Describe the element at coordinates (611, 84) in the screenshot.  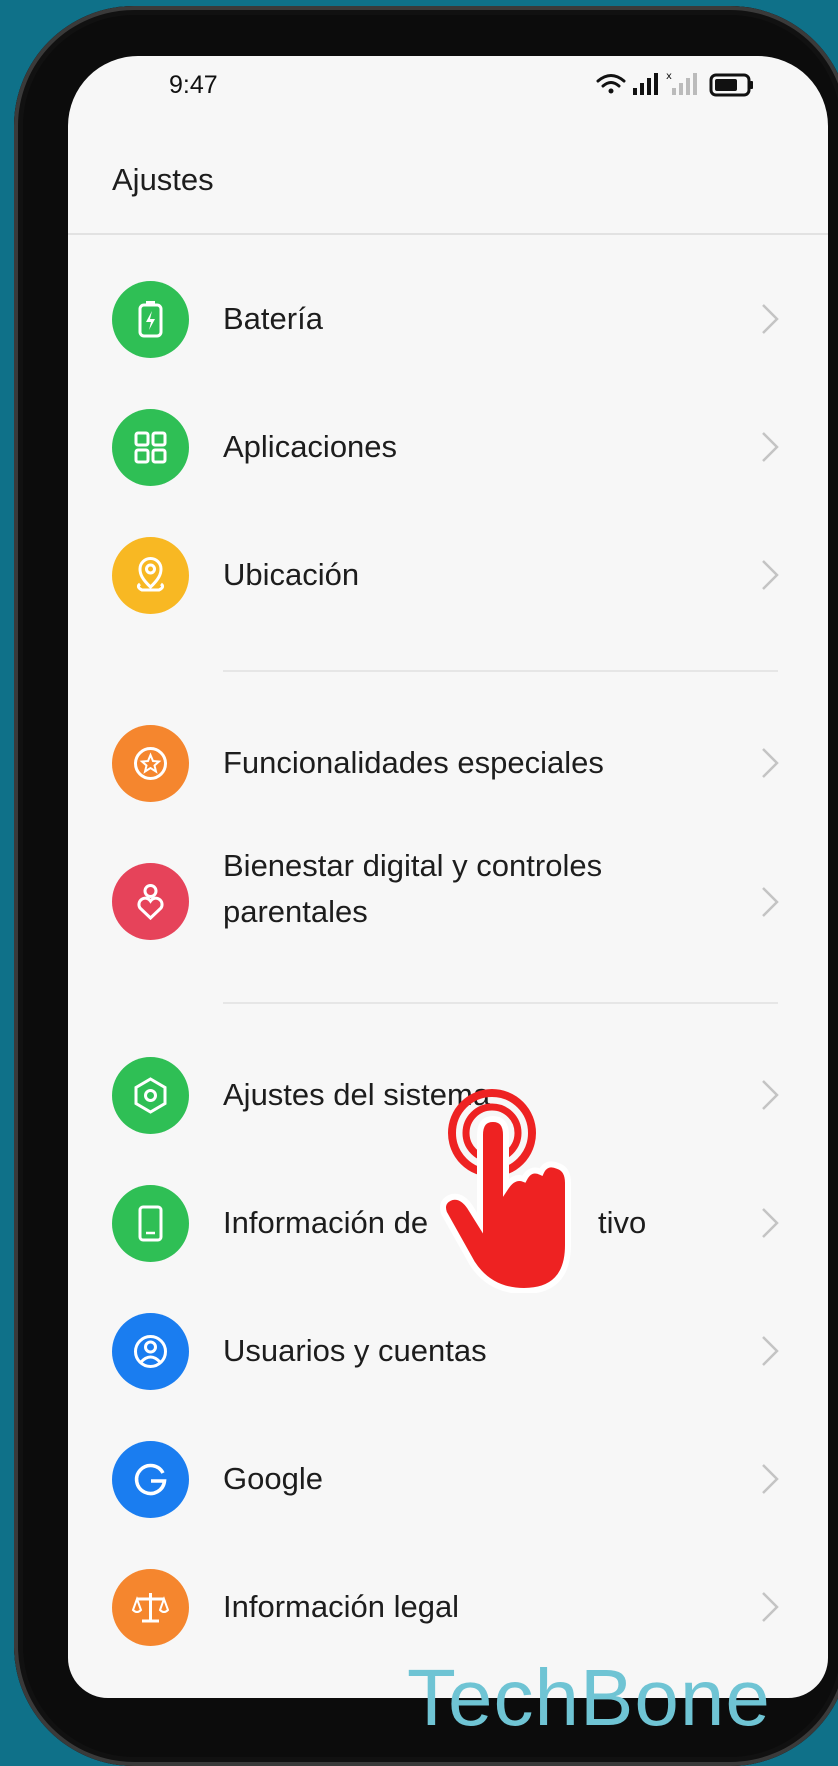
I see `wifi-icon` at that location.